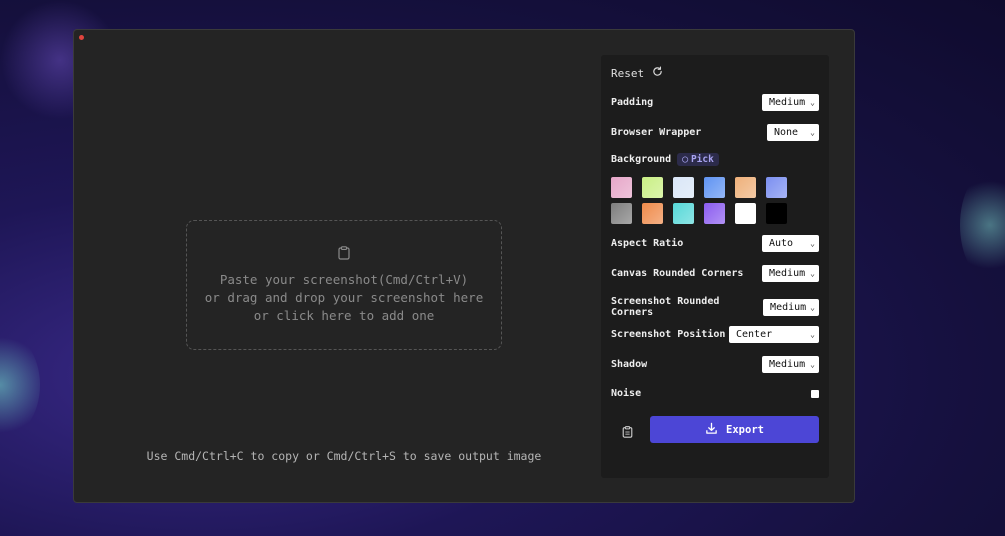 The image size is (1005, 536). Describe the element at coordinates (641, 159) in the screenshot. I see `background-label: Background` at that location.